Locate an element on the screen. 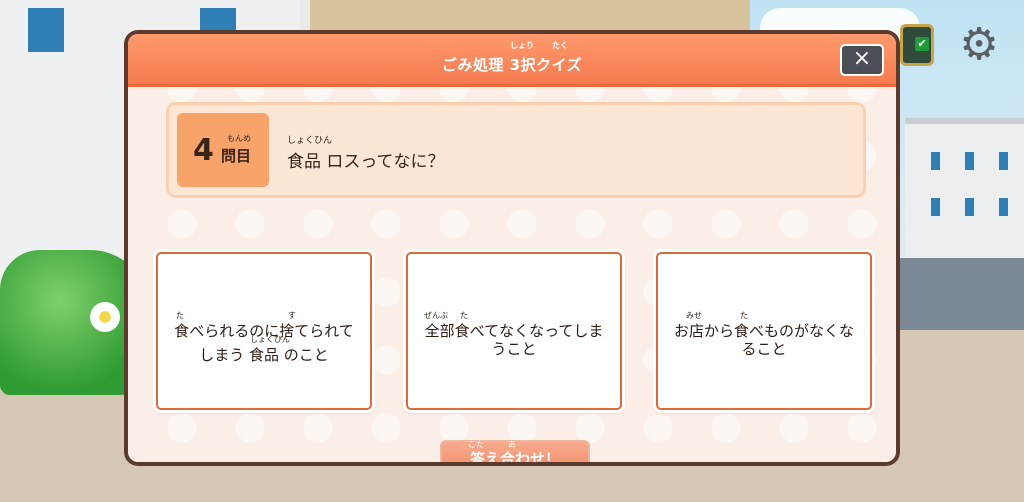 This screenshot has height=502, width=1024. answer-option-3: みせ た お店から食べものがなくな ること is located at coordinates (764, 331).